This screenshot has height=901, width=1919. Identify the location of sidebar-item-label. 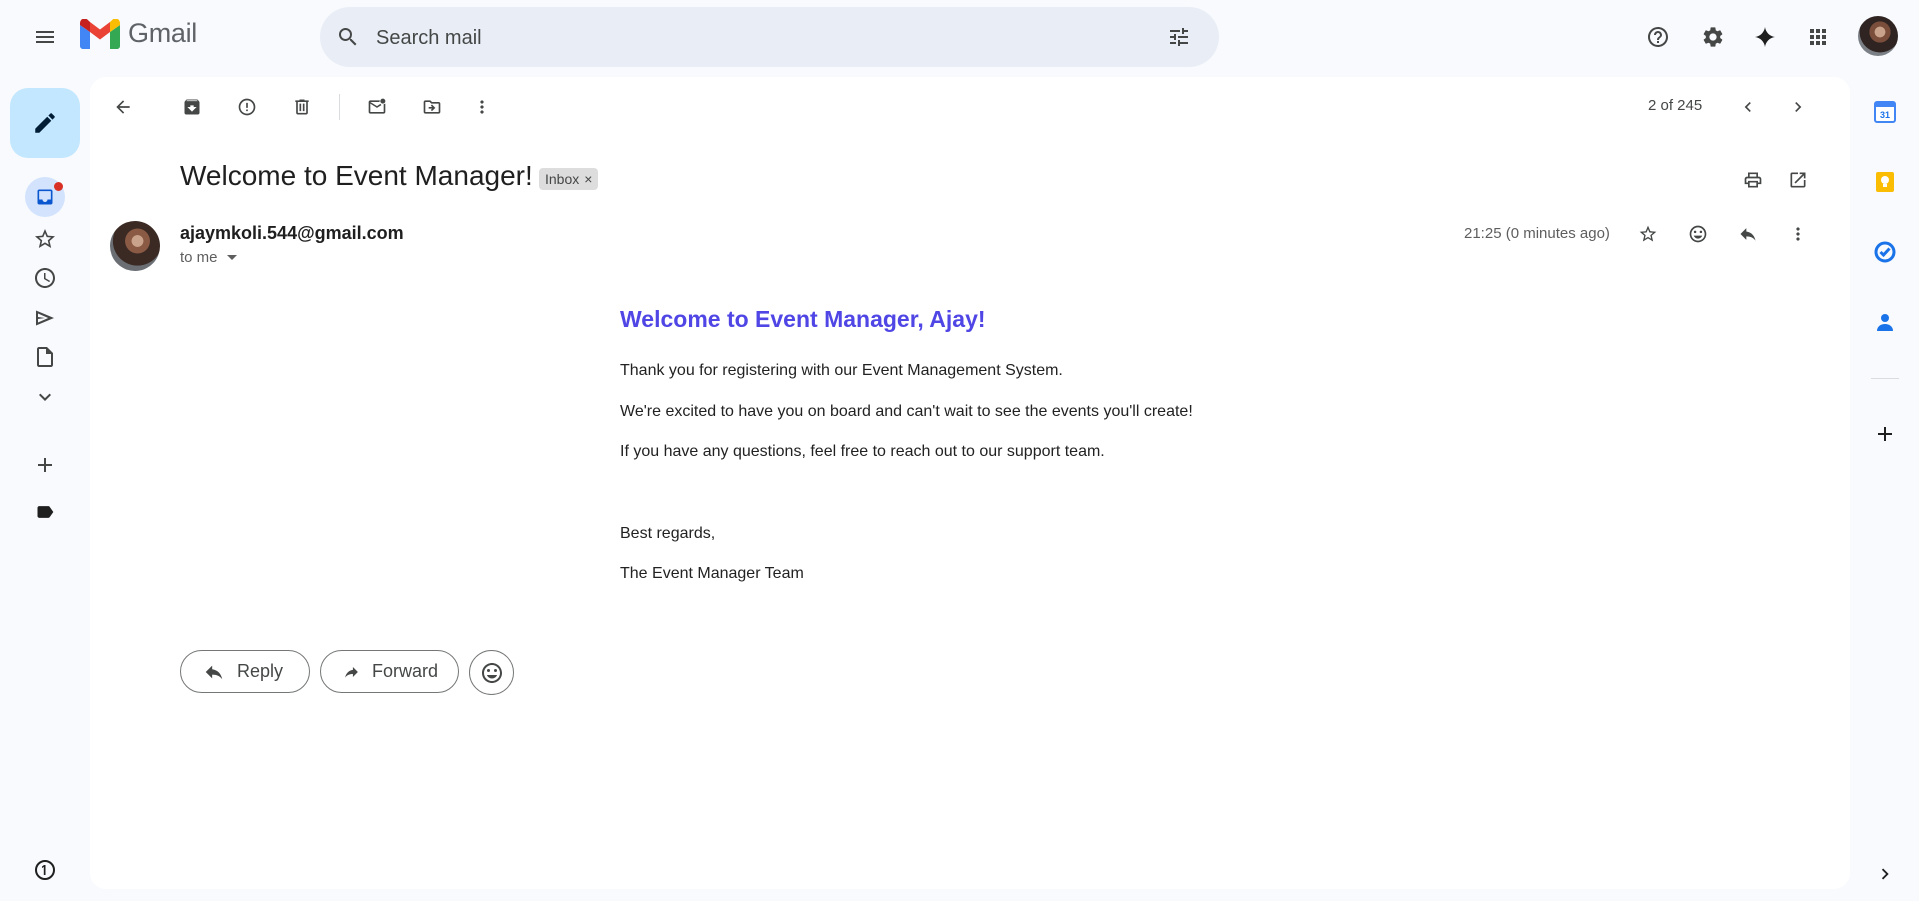
(45, 512).